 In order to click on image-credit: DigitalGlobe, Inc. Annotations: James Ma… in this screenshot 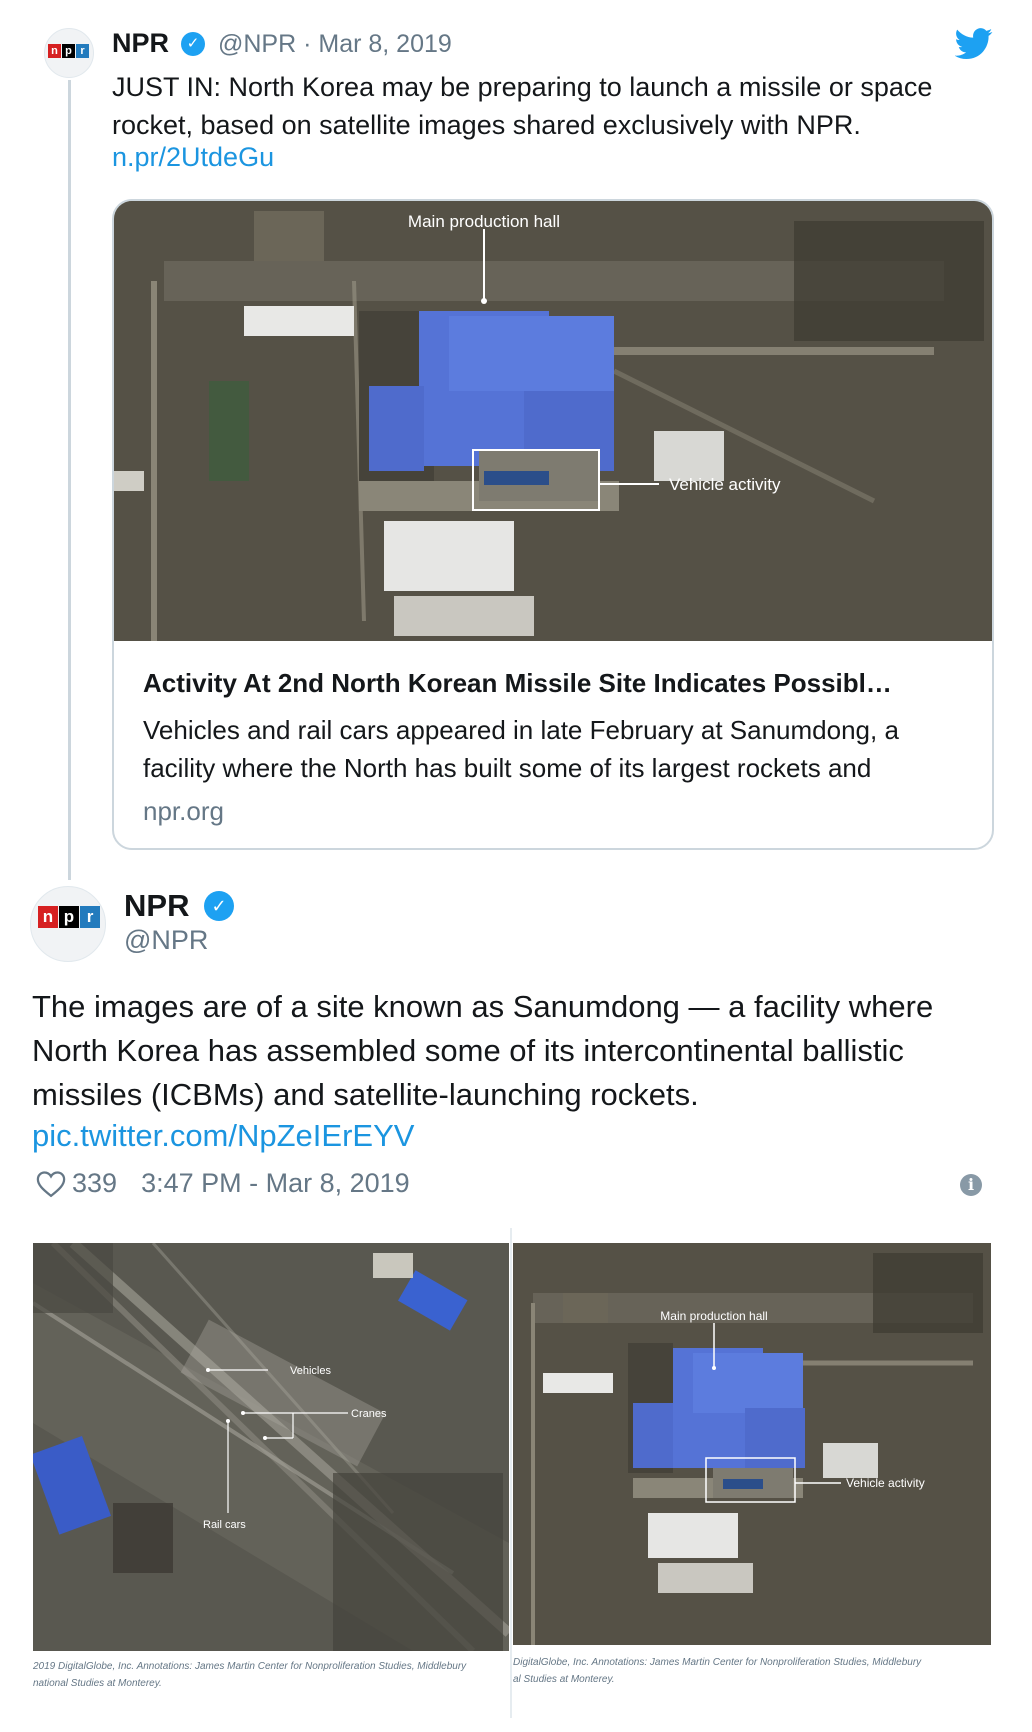, I will do `click(748, 1671)`.